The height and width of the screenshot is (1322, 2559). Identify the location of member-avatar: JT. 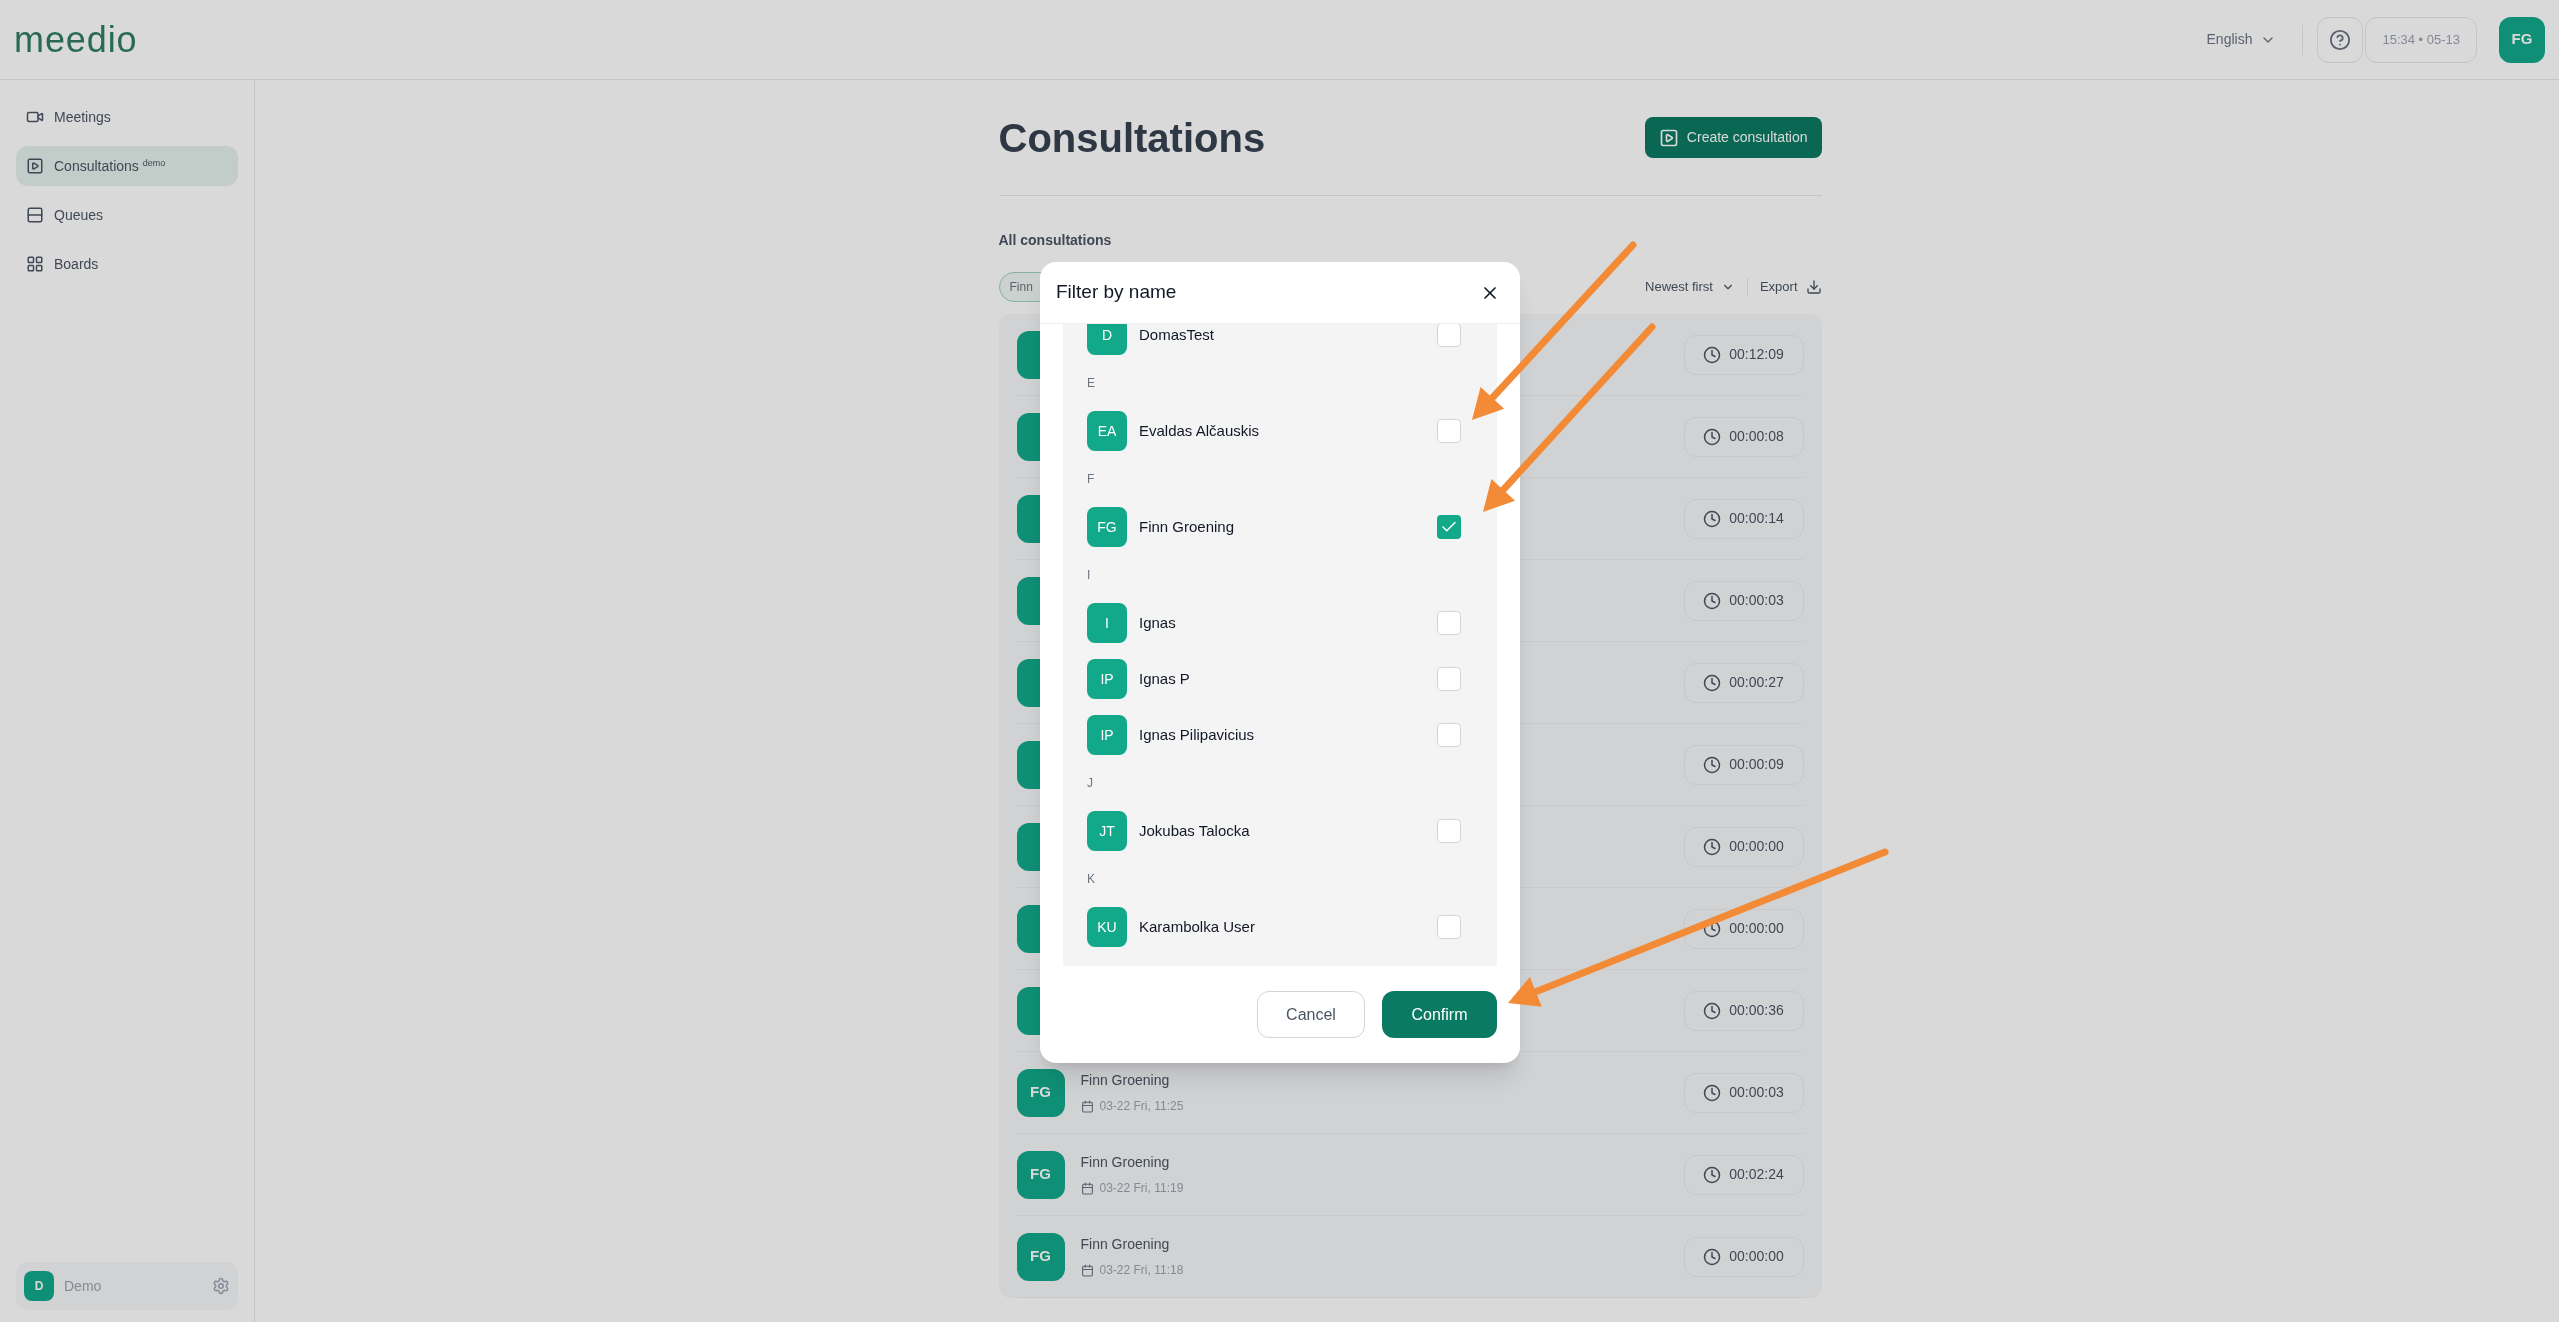
(1107, 831).